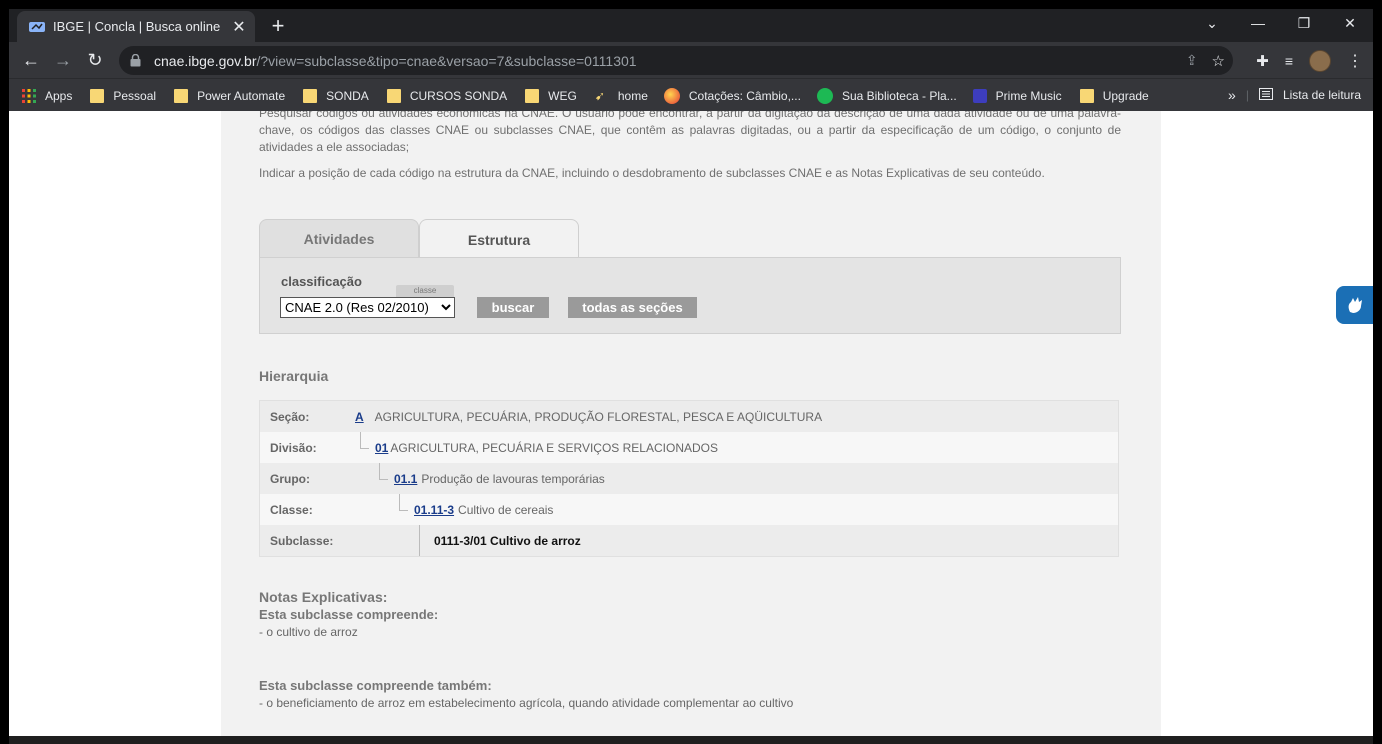 The image size is (1382, 744). I want to click on bookmark-weg: WEG, so click(551, 95).